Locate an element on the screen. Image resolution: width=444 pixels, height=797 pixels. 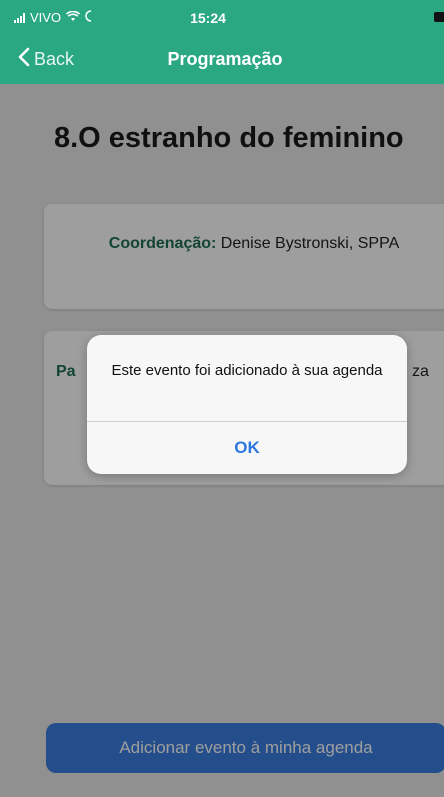
wifi-icon is located at coordinates (73, 17).